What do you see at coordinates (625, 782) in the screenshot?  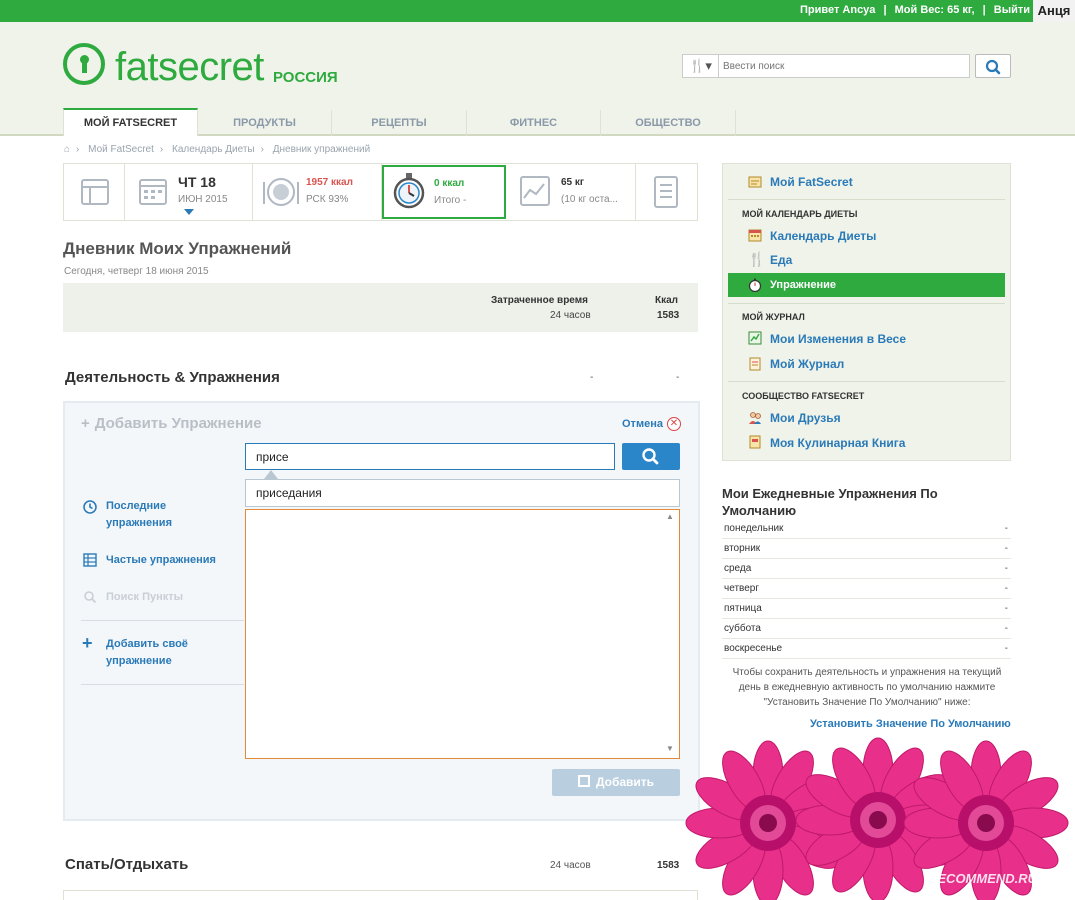 I see `add-button-label: Добавить` at bounding box center [625, 782].